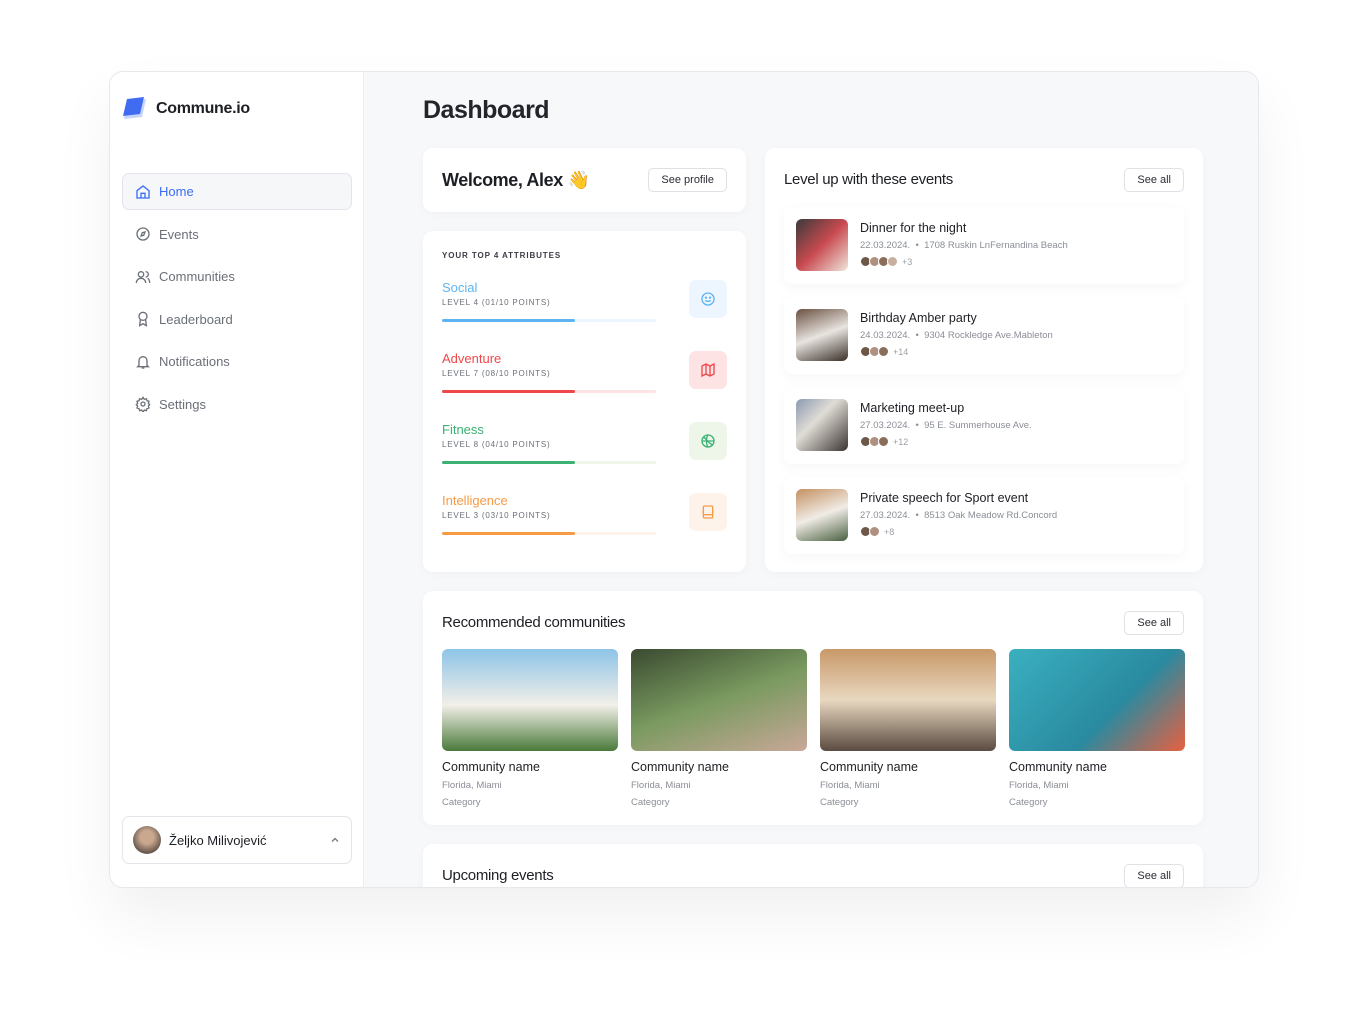  I want to click on sidebar-item-label: Settings, so click(182, 404).